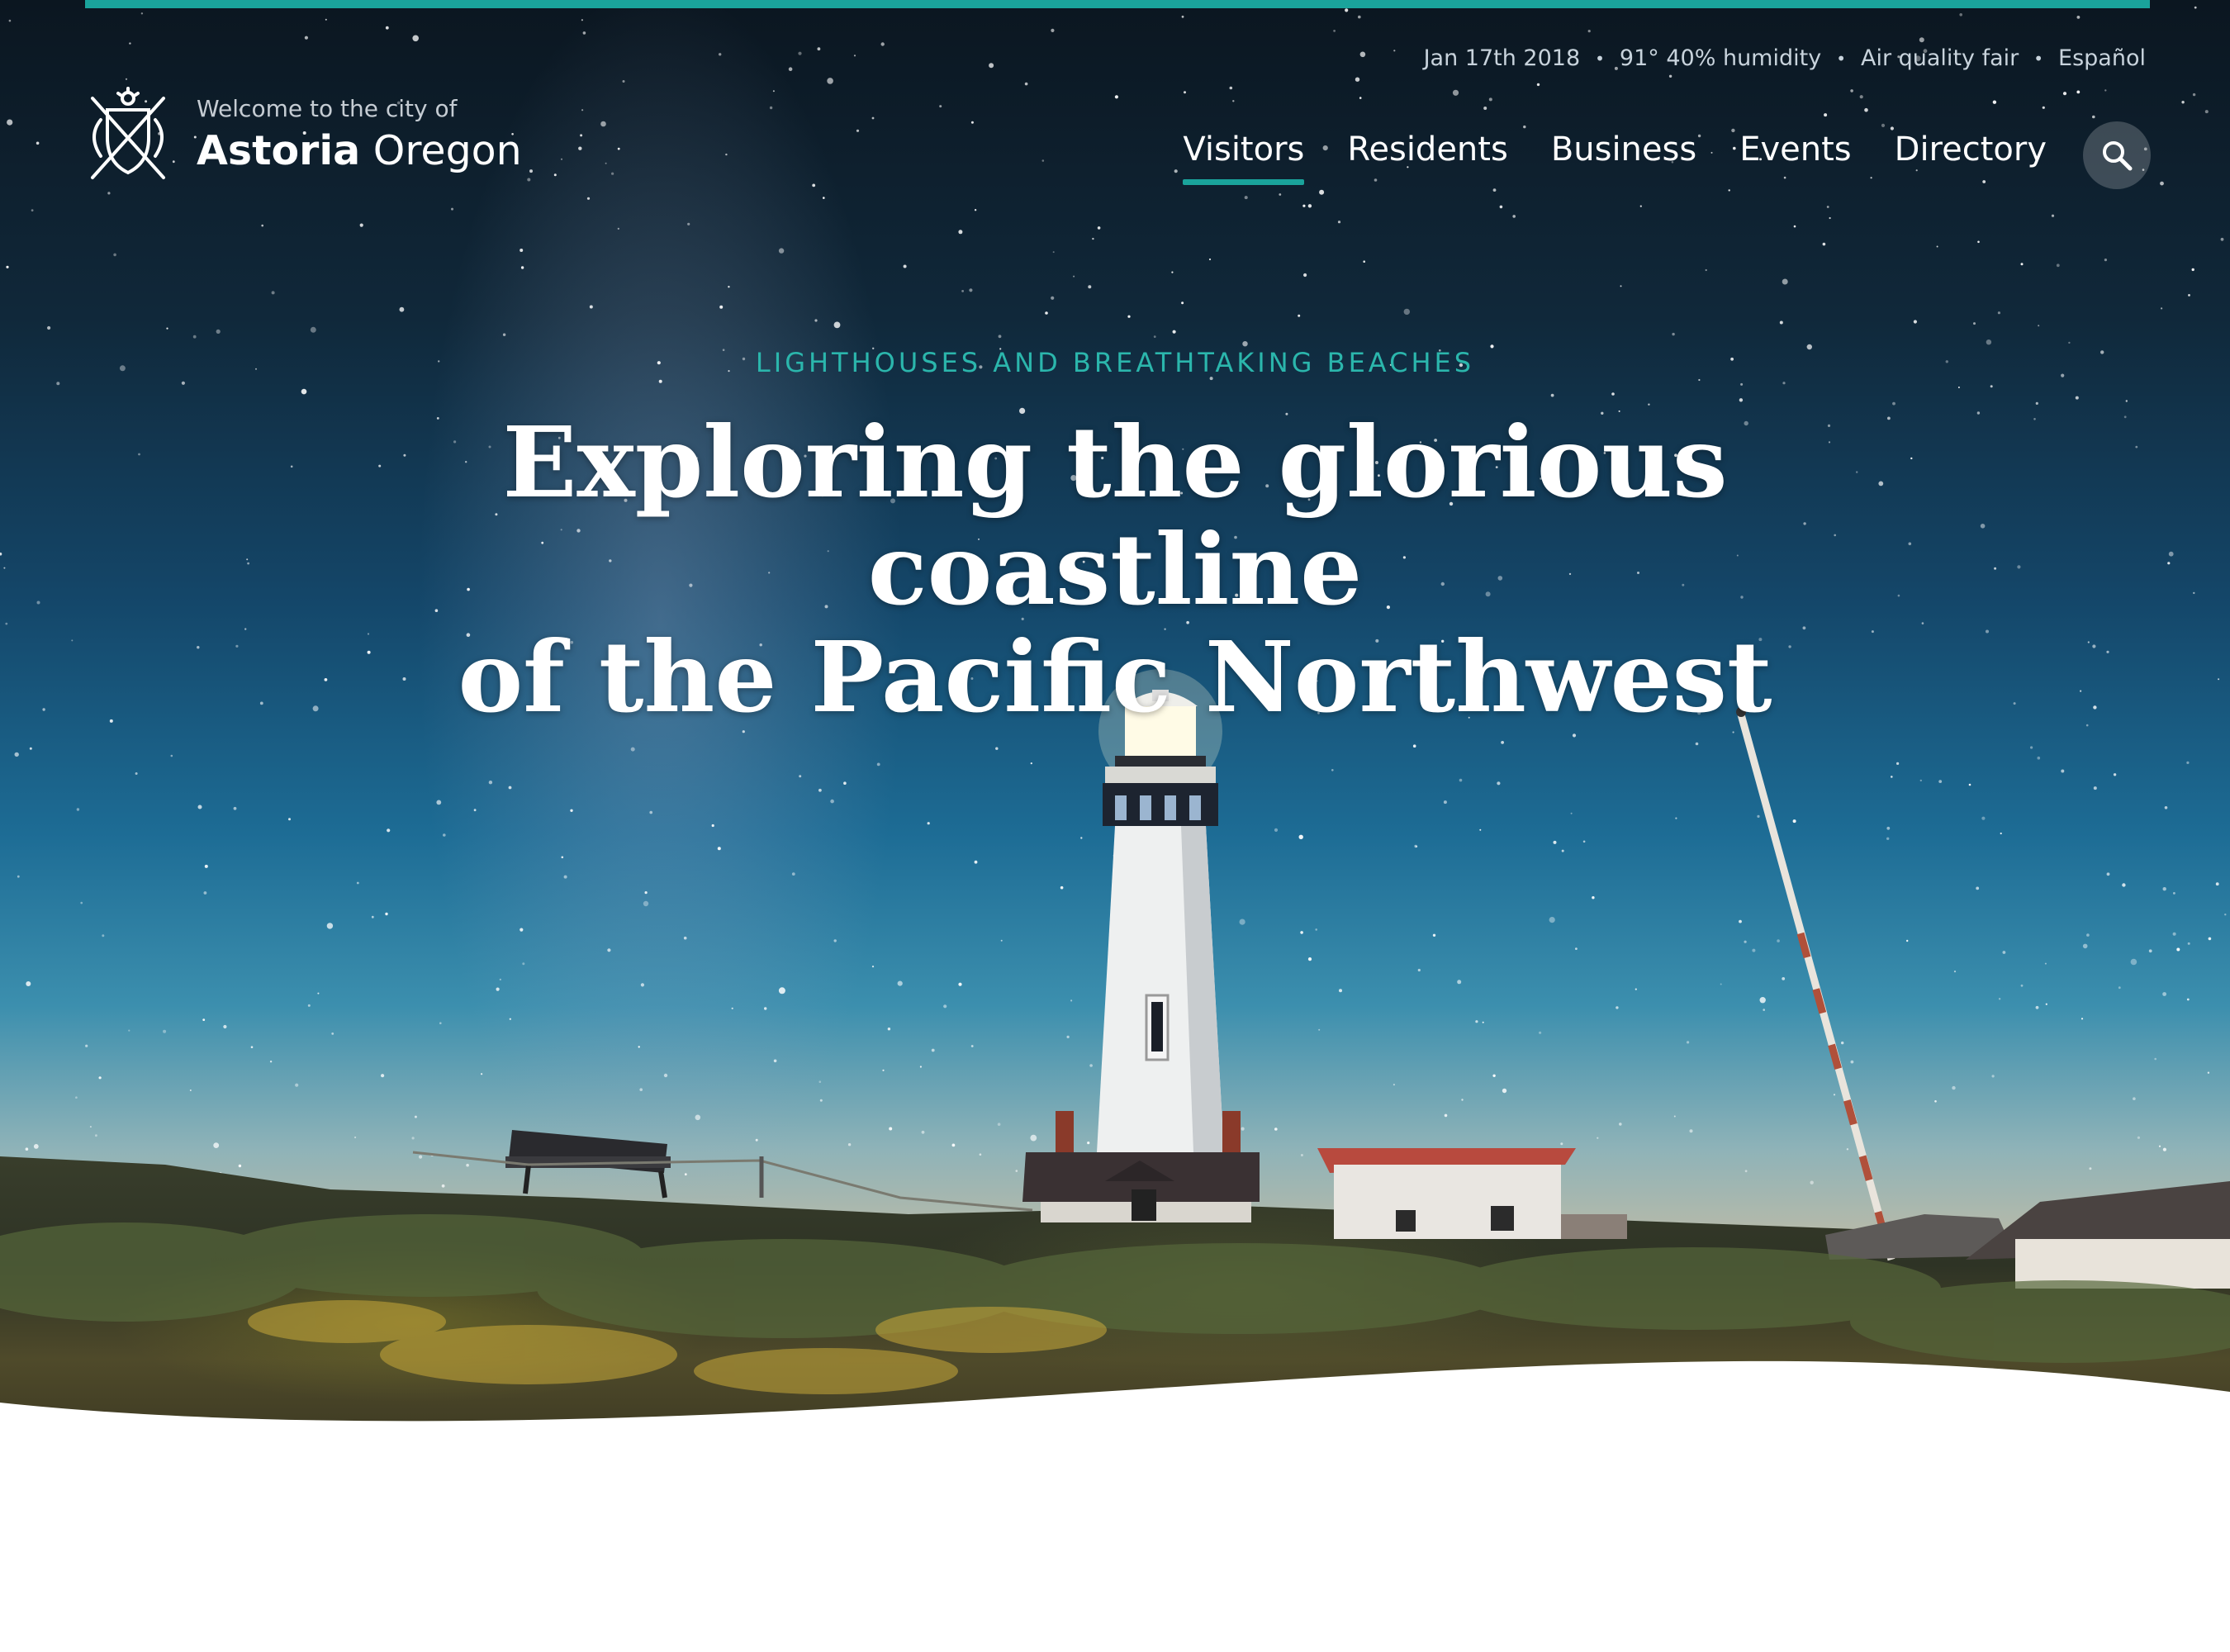  I want to click on search-button, so click(2117, 155).